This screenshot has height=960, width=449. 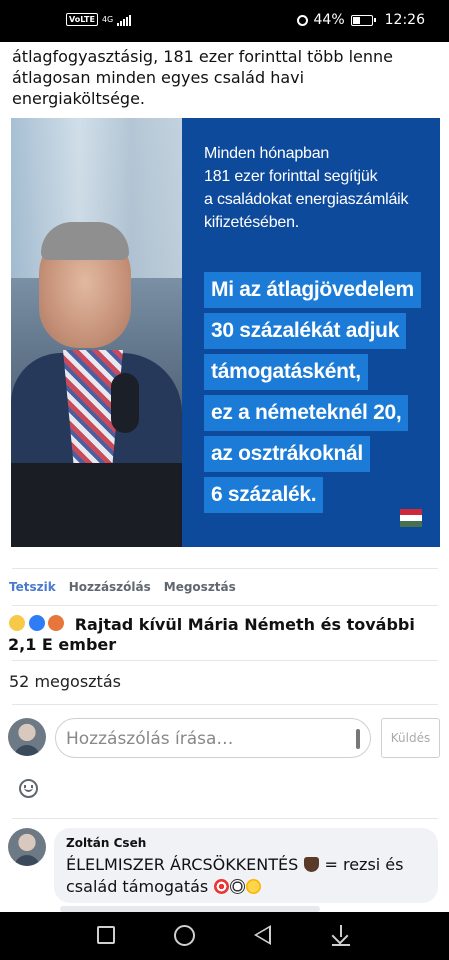 What do you see at coordinates (404, 20) in the screenshot?
I see `clock: 12:26` at bounding box center [404, 20].